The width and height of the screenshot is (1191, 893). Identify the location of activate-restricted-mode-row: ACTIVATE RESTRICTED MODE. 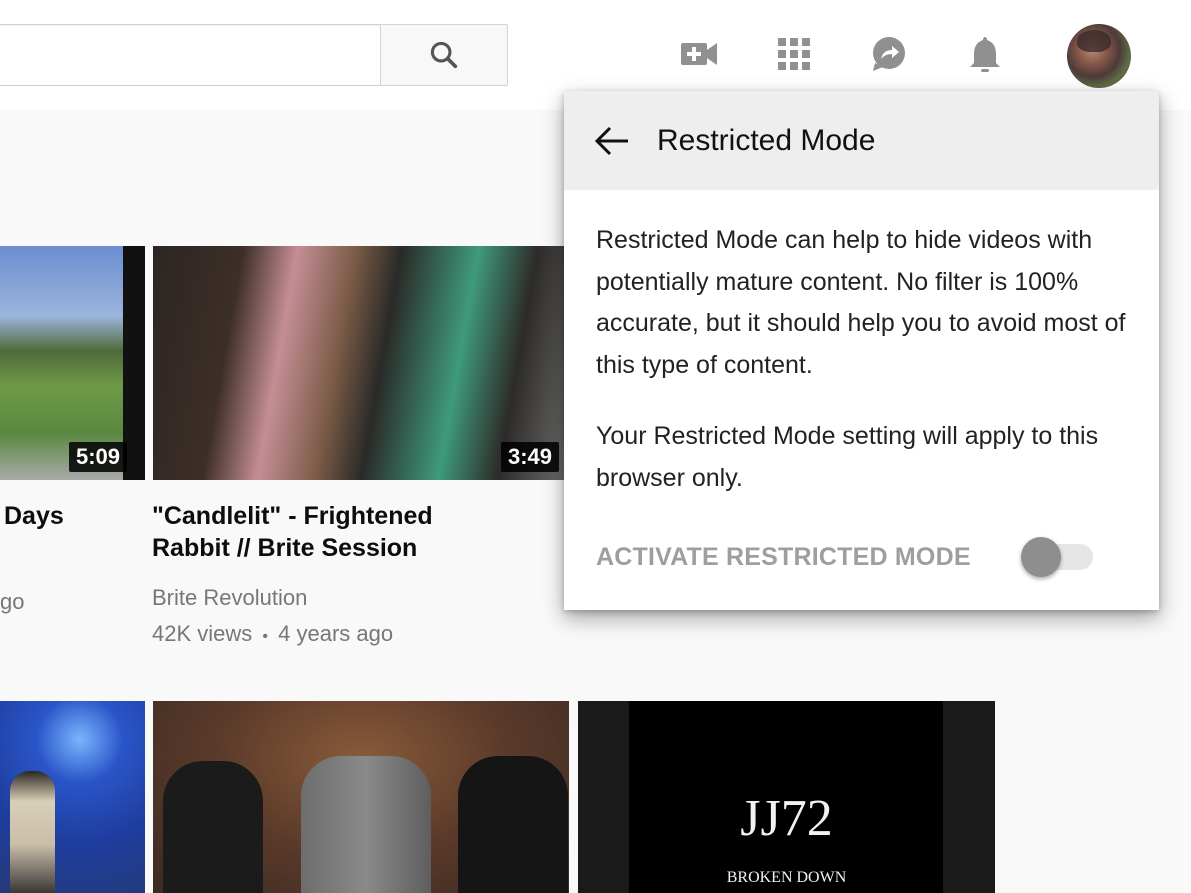
(845, 557).